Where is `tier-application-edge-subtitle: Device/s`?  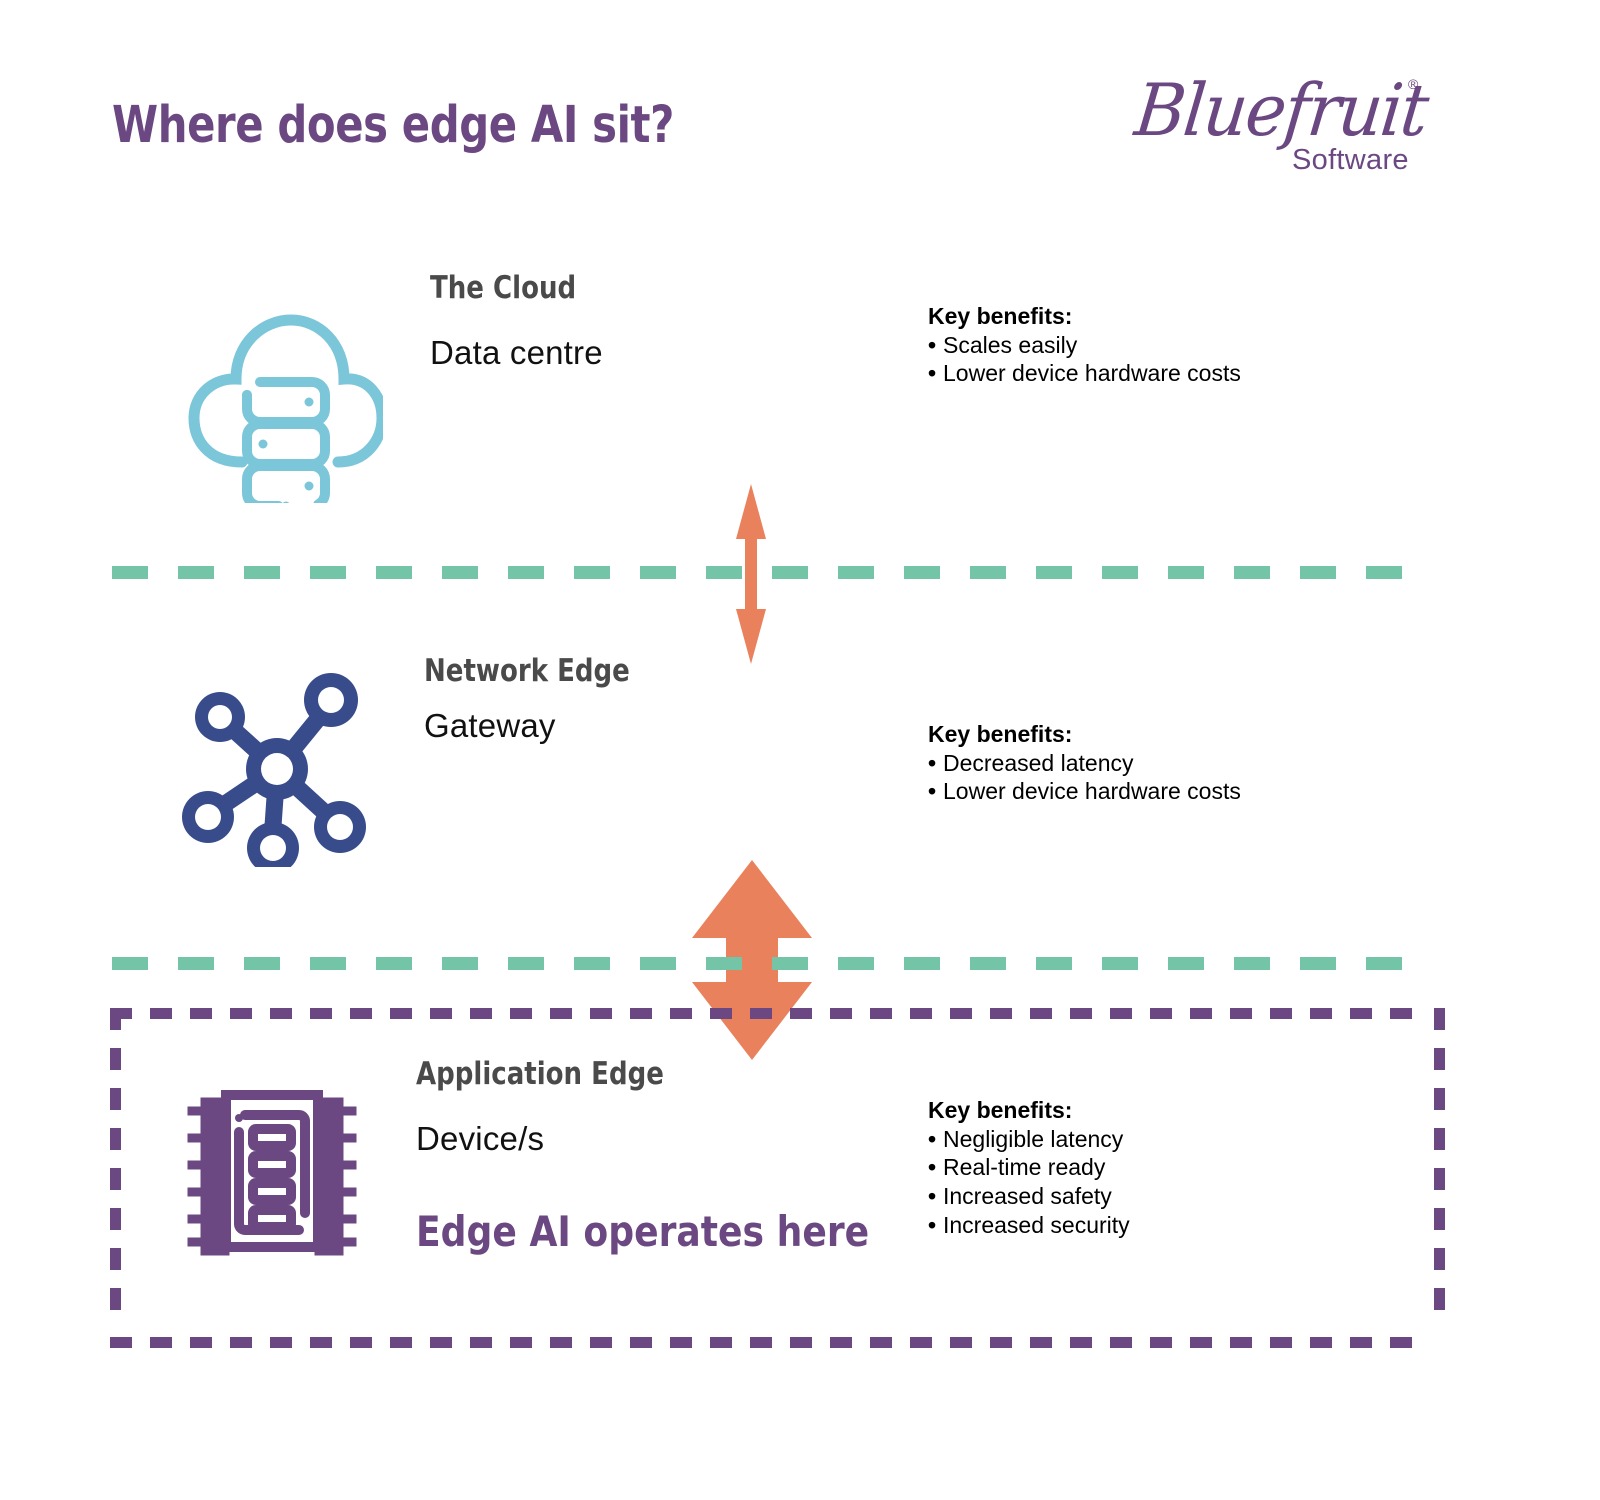
tier-application-edge-subtitle: Device/s is located at coordinates (480, 1138).